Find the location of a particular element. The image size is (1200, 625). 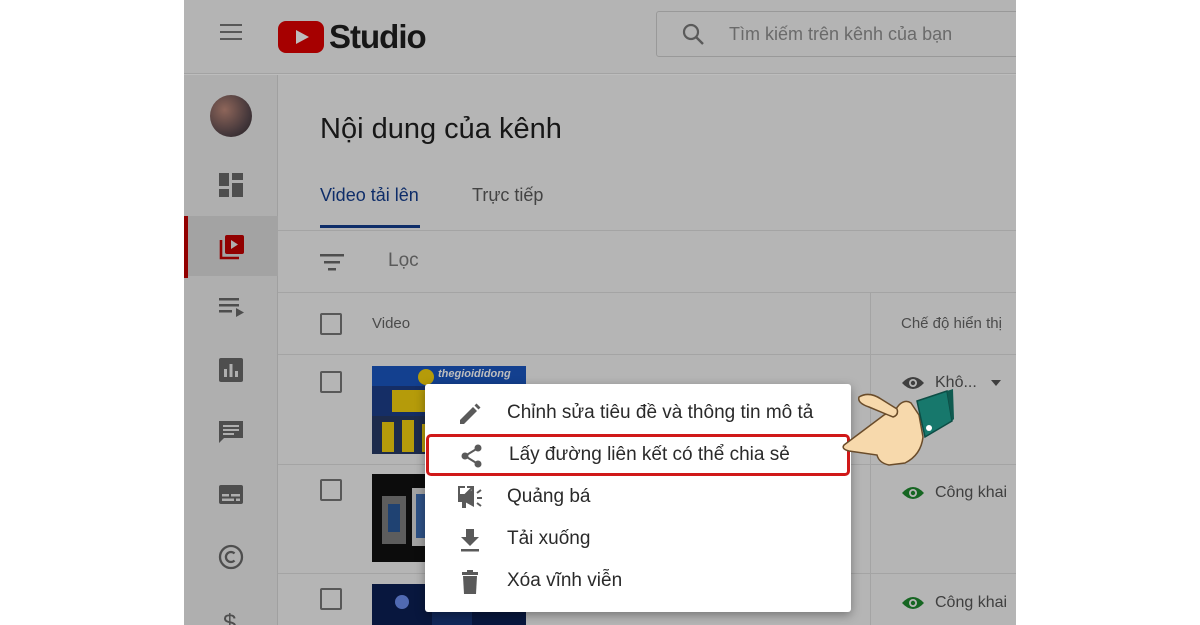

menu-item-delete-forever: Xóa vĩnh viễn is located at coordinates (638, 581).